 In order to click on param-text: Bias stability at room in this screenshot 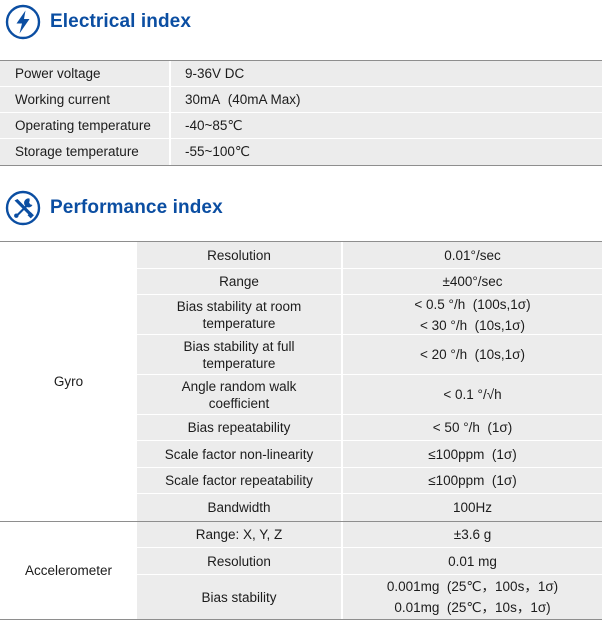, I will do `click(239, 306)`.